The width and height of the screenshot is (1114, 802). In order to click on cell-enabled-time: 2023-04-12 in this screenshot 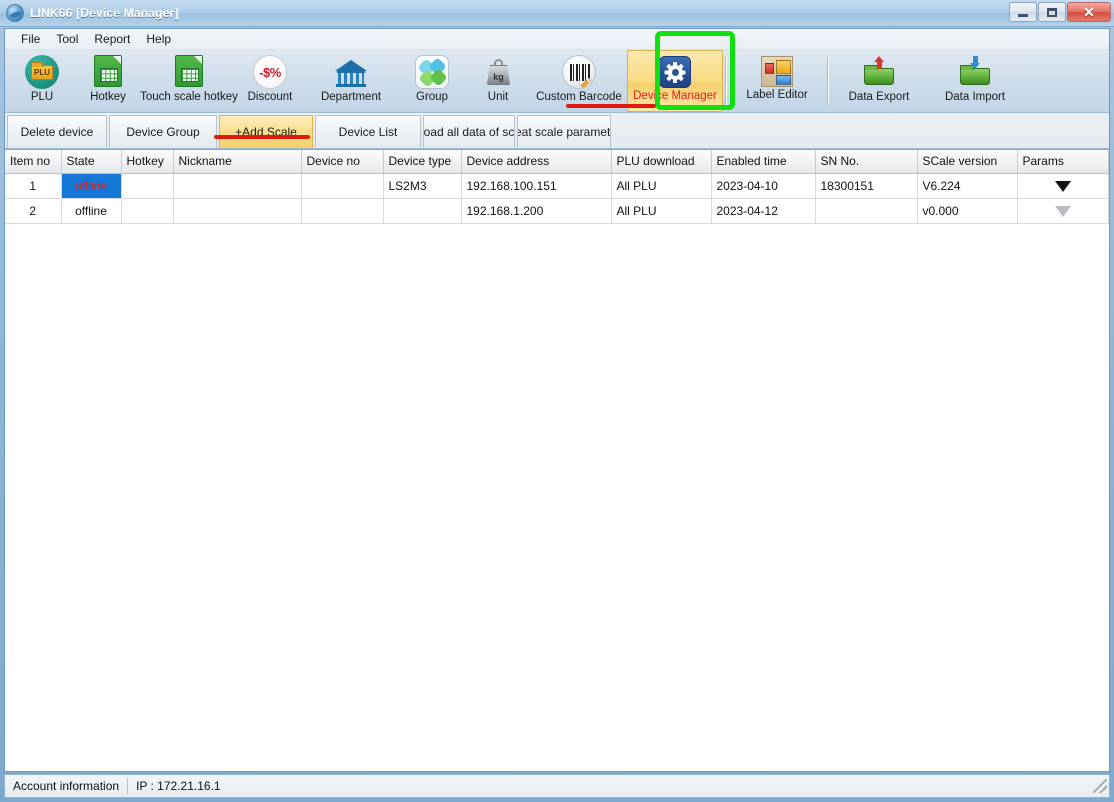, I will do `click(763, 211)`.